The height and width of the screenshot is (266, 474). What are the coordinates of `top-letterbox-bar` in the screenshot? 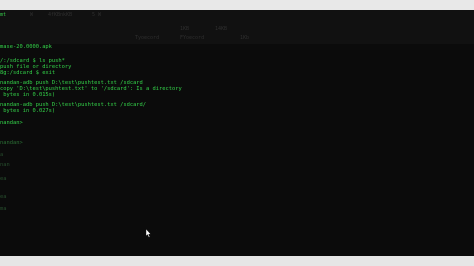 It's located at (237, 5).